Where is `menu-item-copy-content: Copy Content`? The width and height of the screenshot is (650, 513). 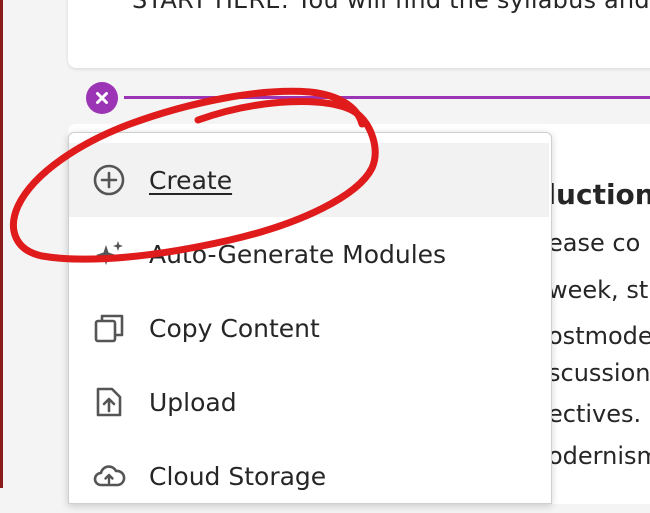 menu-item-copy-content: Copy Content is located at coordinates (309, 328).